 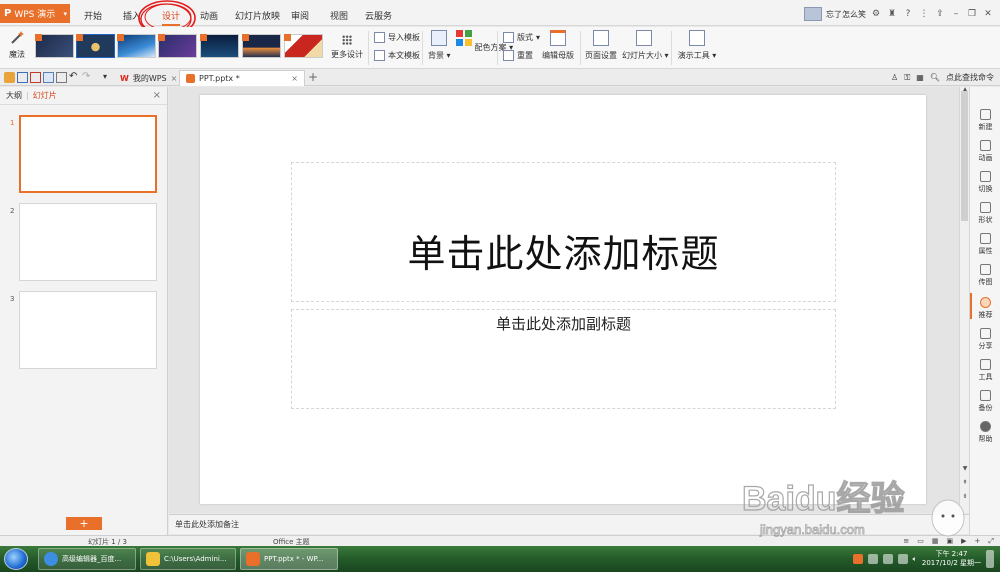 I want to click on normal-view-icon: ▭, so click(x=920, y=541).